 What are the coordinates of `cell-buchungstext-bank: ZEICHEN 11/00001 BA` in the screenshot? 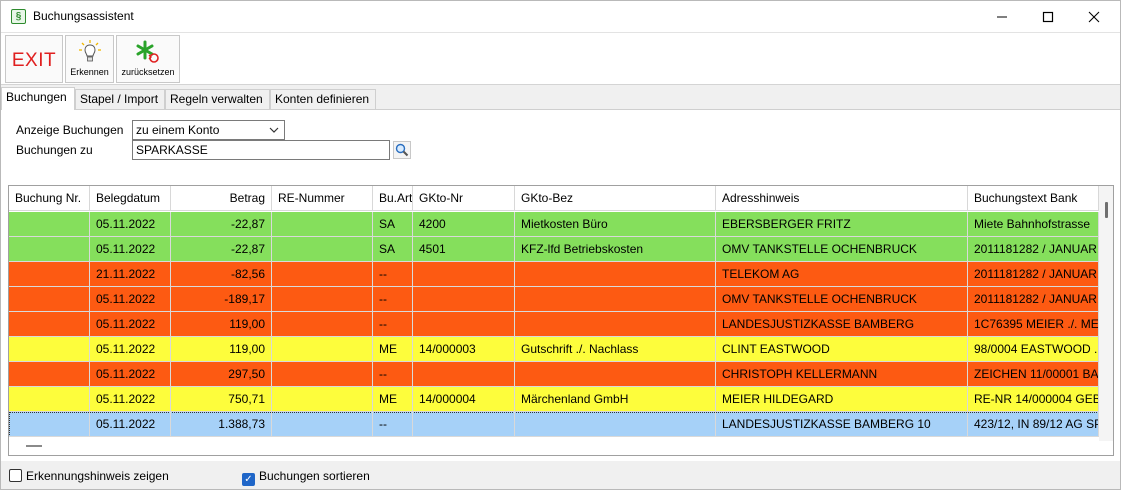 It's located at (1033, 374).